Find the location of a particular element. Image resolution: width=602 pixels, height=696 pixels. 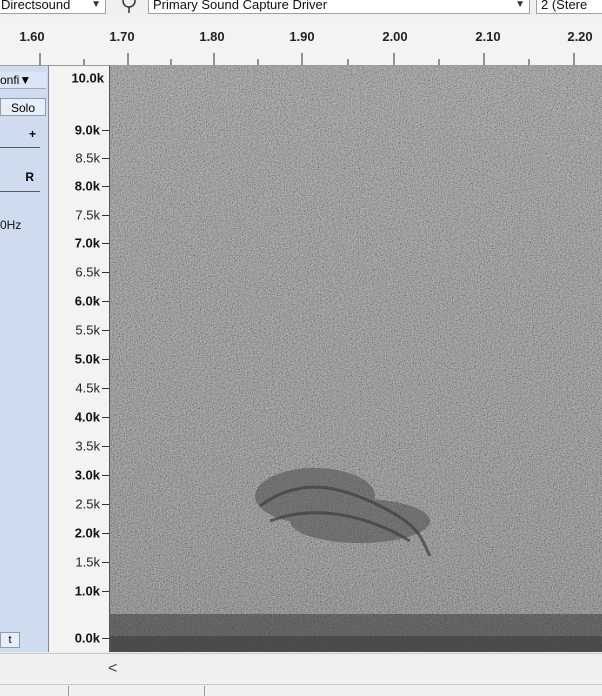

recording-channels-select: 2 (Stere is located at coordinates (569, 7).